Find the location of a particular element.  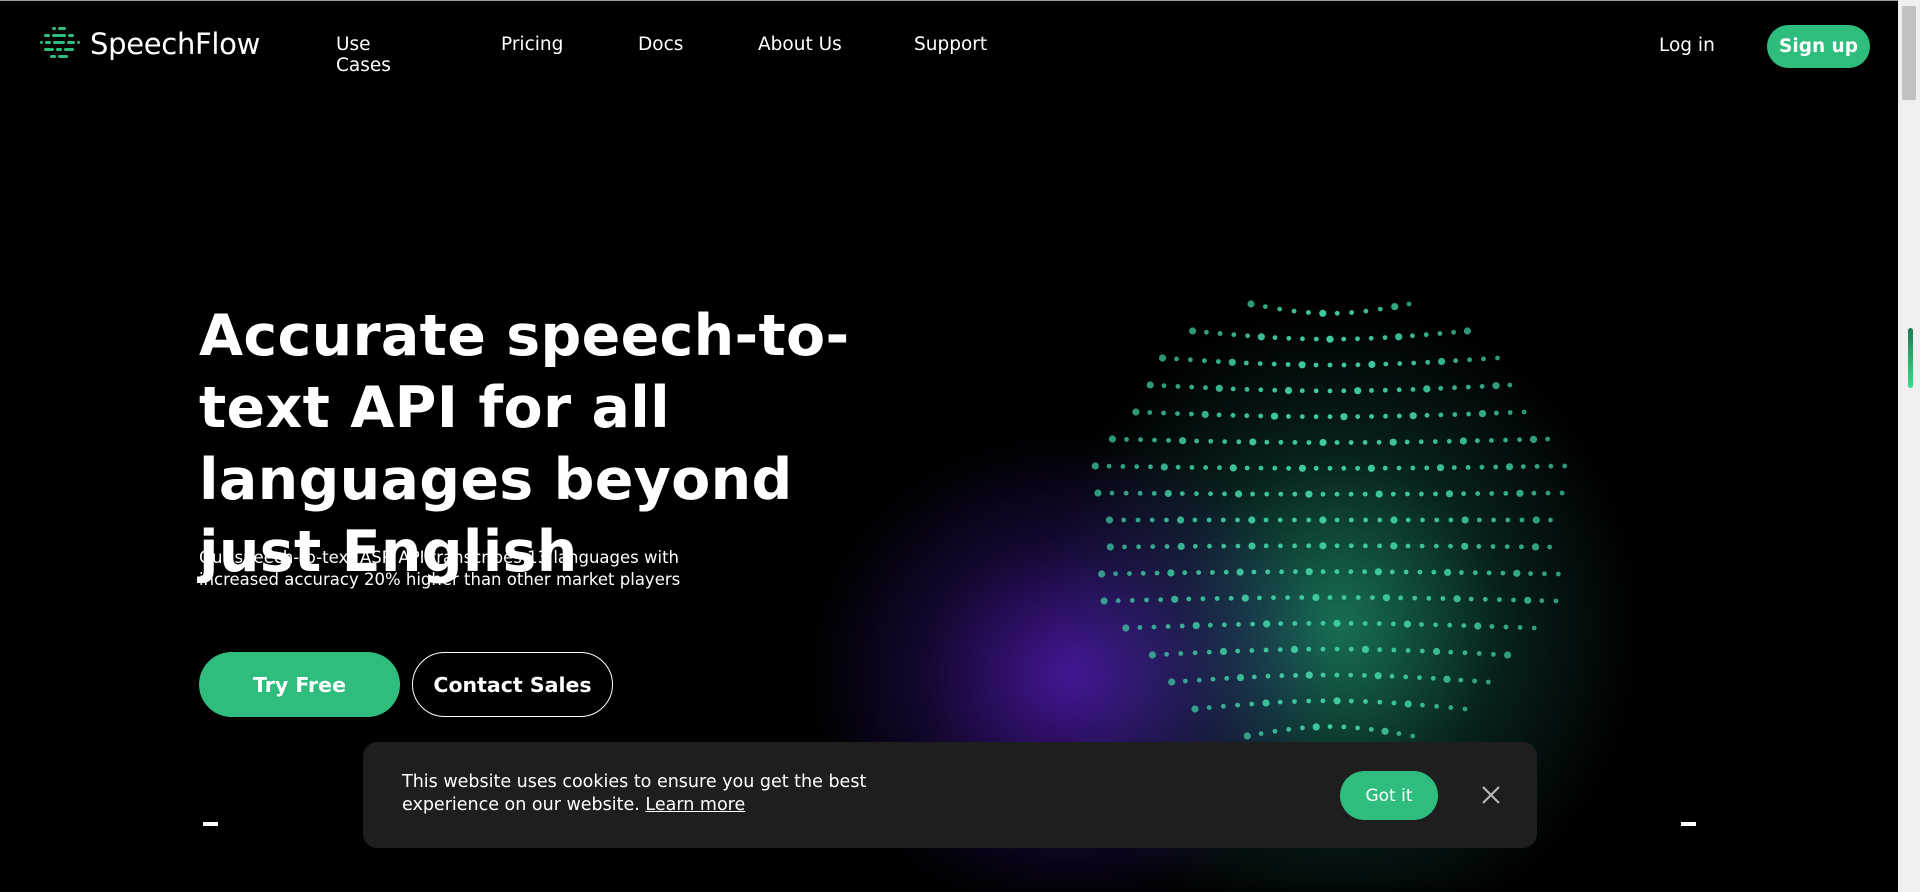

page-scrollbar is located at coordinates (1909, 446).